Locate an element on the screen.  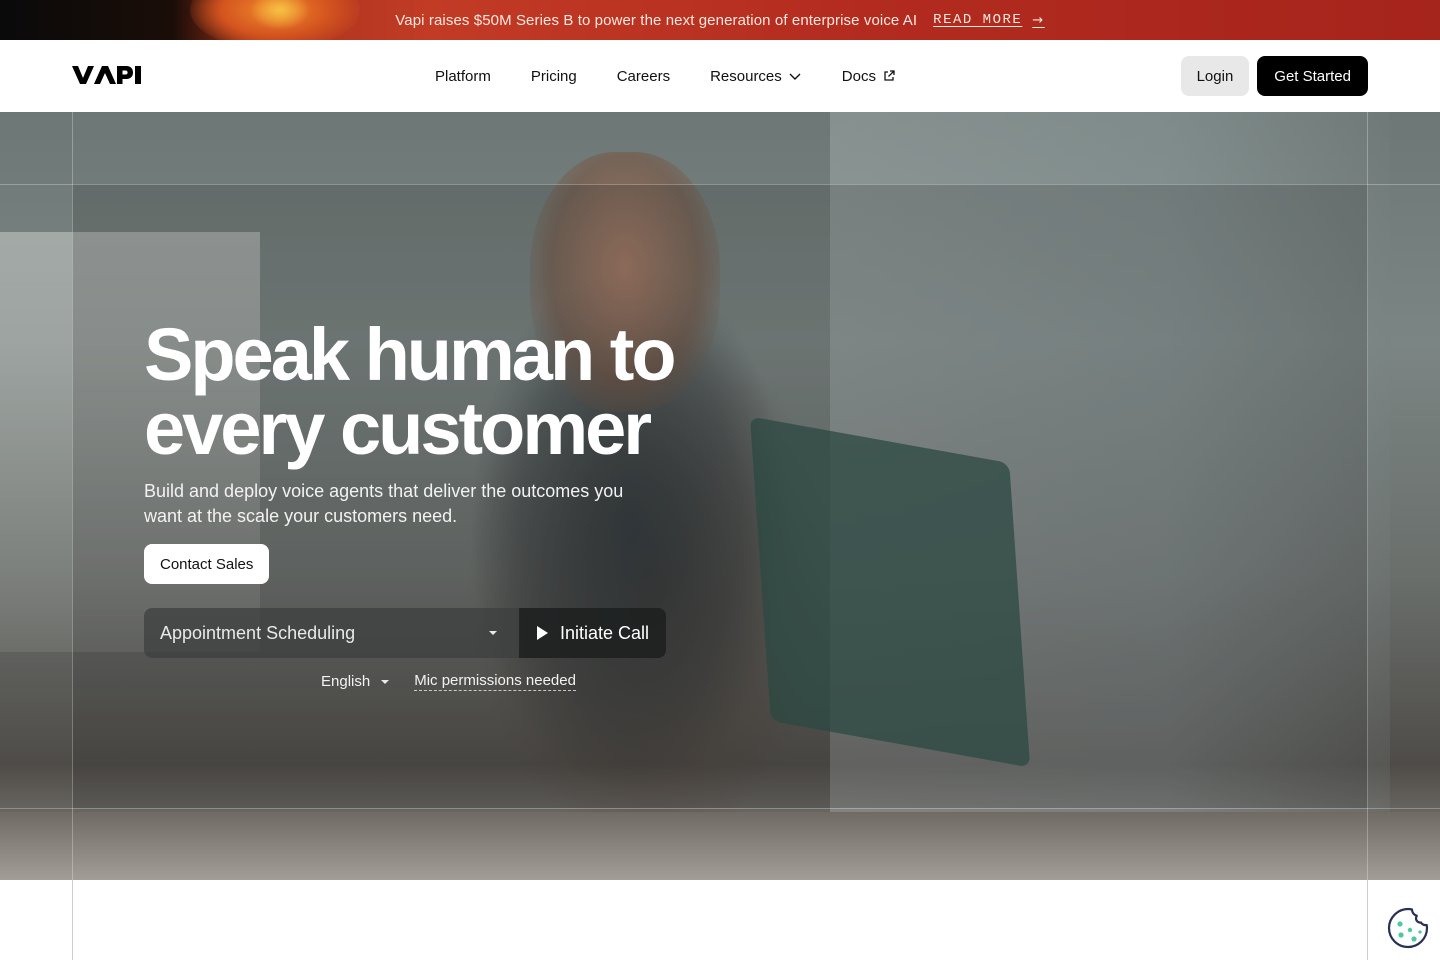
vapi-logo is located at coordinates (107, 75).